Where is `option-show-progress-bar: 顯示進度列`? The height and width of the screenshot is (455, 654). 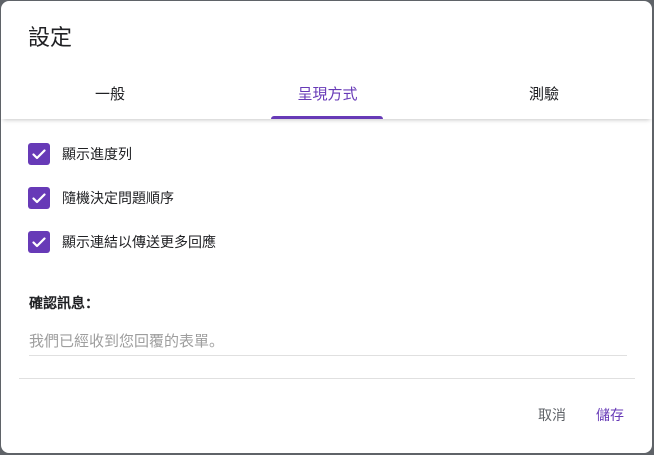
option-show-progress-bar: 顯示進度列 is located at coordinates (80, 154).